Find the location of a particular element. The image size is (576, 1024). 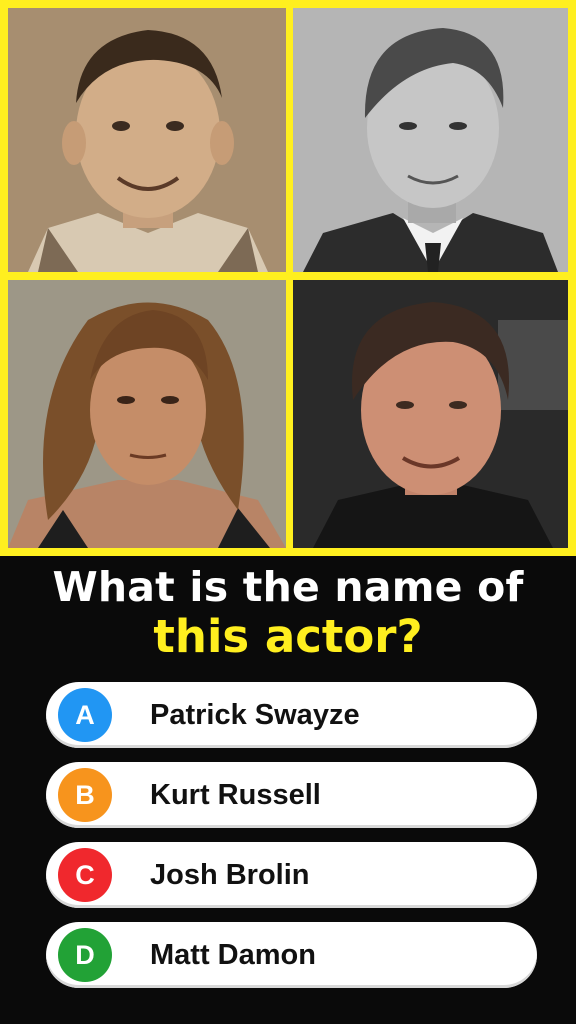

answer-text-d: Matt Damon is located at coordinates (233, 955).